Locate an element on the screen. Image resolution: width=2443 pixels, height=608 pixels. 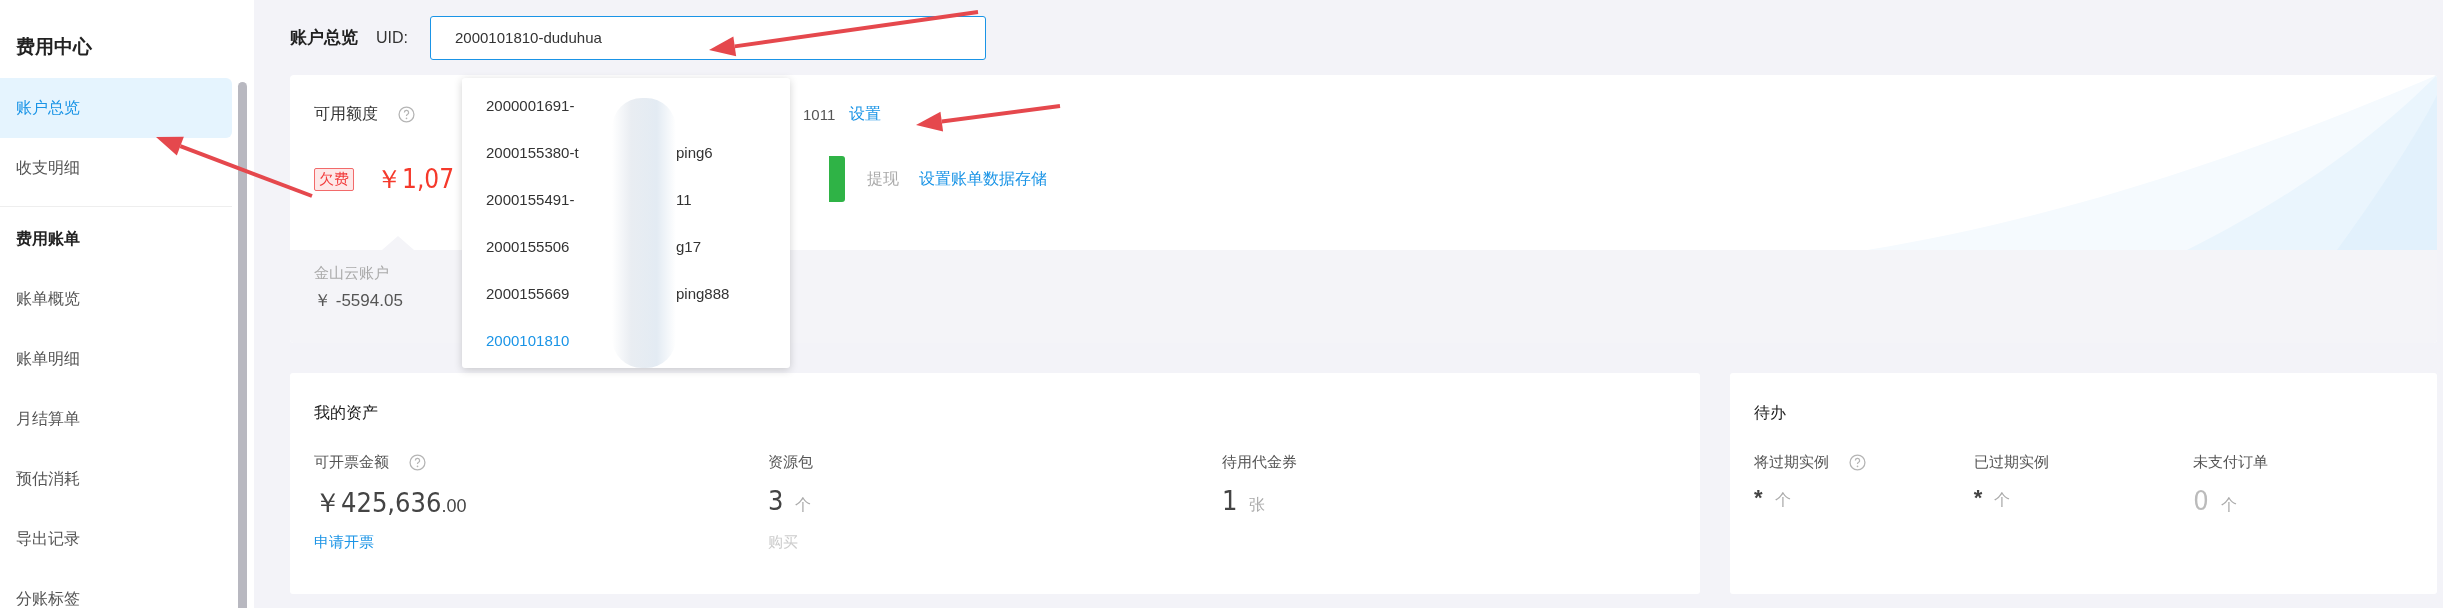
alert-text: 1011 is located at coordinates (819, 114).